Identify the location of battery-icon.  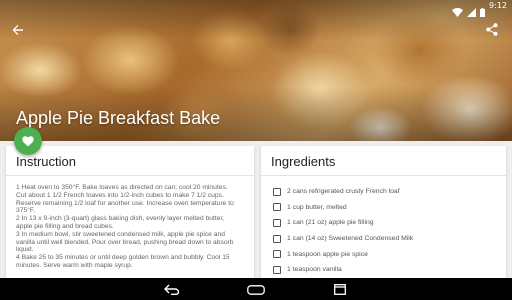
(483, 9).